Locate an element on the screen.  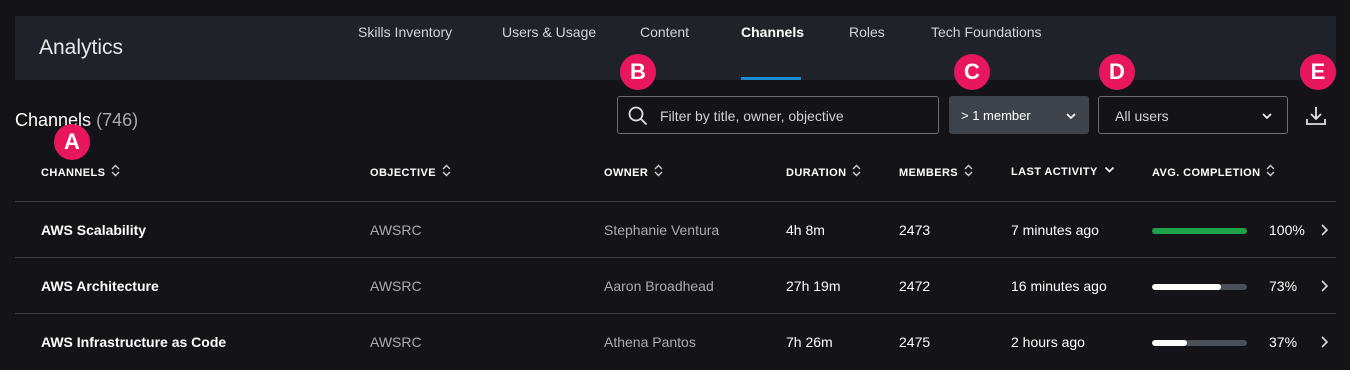
channel-name: AWS Scalability is located at coordinates (93, 230).